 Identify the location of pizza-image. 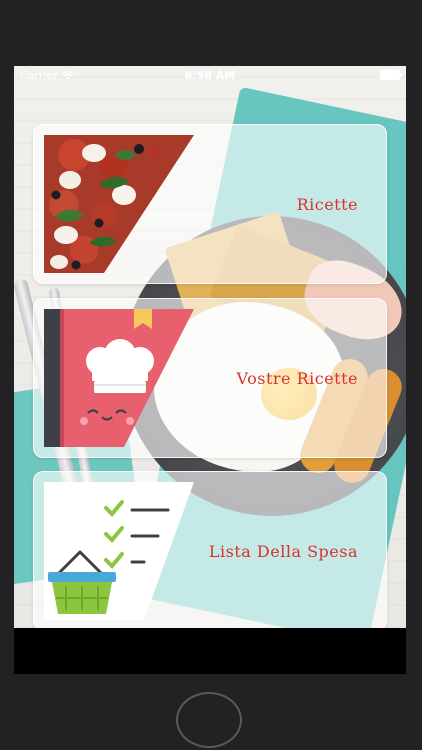
(119, 204).